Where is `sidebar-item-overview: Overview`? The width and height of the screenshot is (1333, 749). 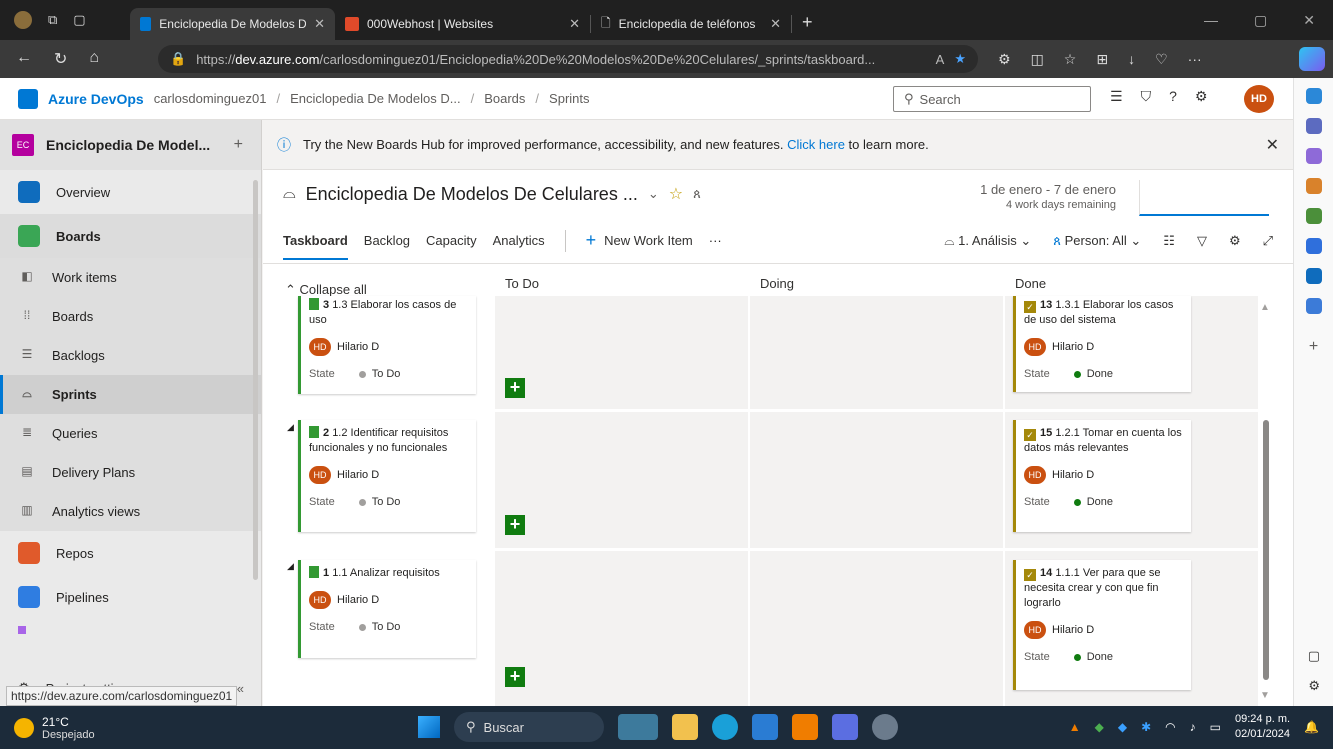
sidebar-item-overview: Overview is located at coordinates (130, 192).